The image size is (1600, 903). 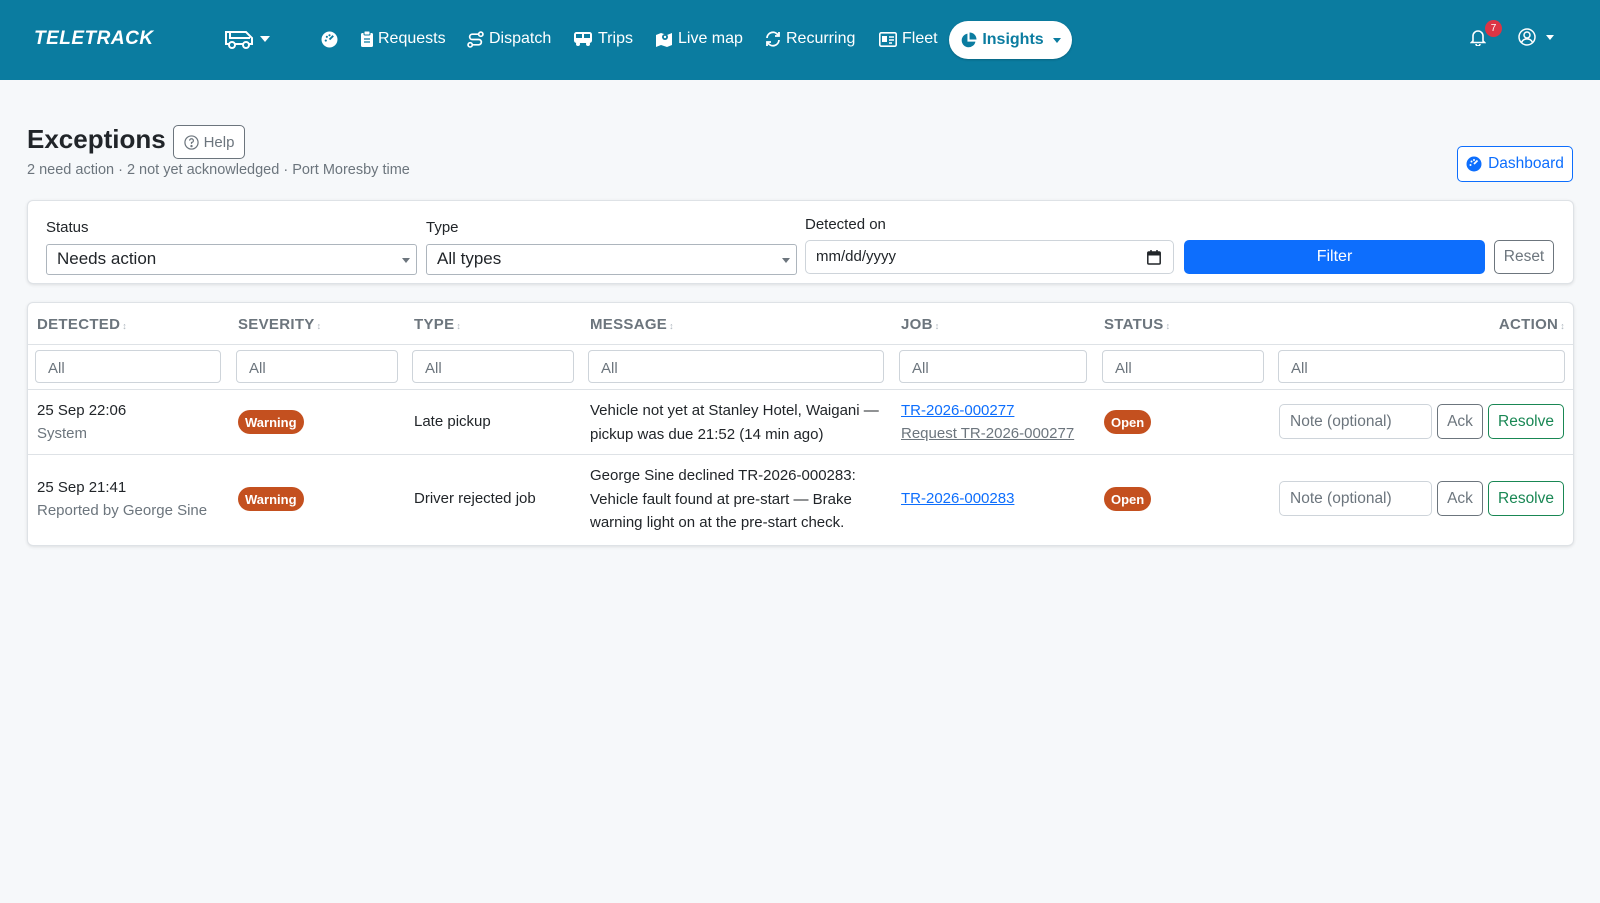 What do you see at coordinates (1493, 28) in the screenshot?
I see `notification-badge: 7` at bounding box center [1493, 28].